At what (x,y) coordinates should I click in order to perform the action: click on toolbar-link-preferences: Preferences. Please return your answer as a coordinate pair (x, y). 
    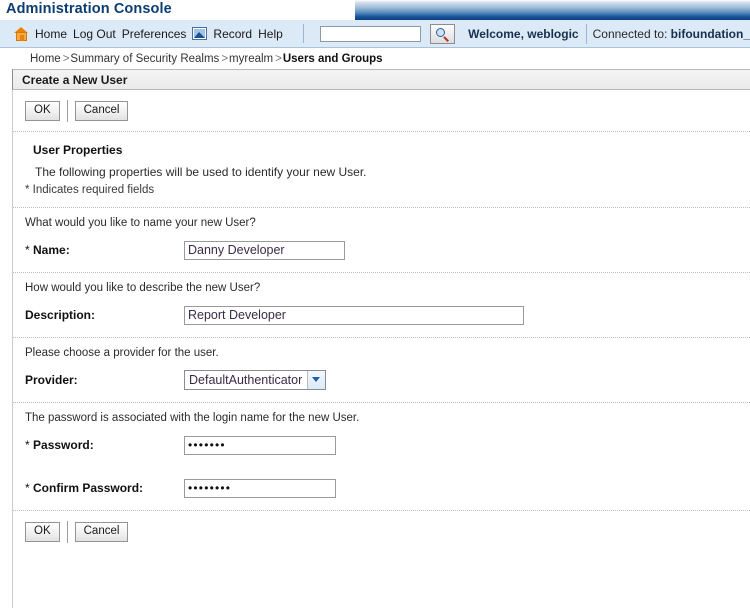
    Looking at the image, I should click on (154, 34).